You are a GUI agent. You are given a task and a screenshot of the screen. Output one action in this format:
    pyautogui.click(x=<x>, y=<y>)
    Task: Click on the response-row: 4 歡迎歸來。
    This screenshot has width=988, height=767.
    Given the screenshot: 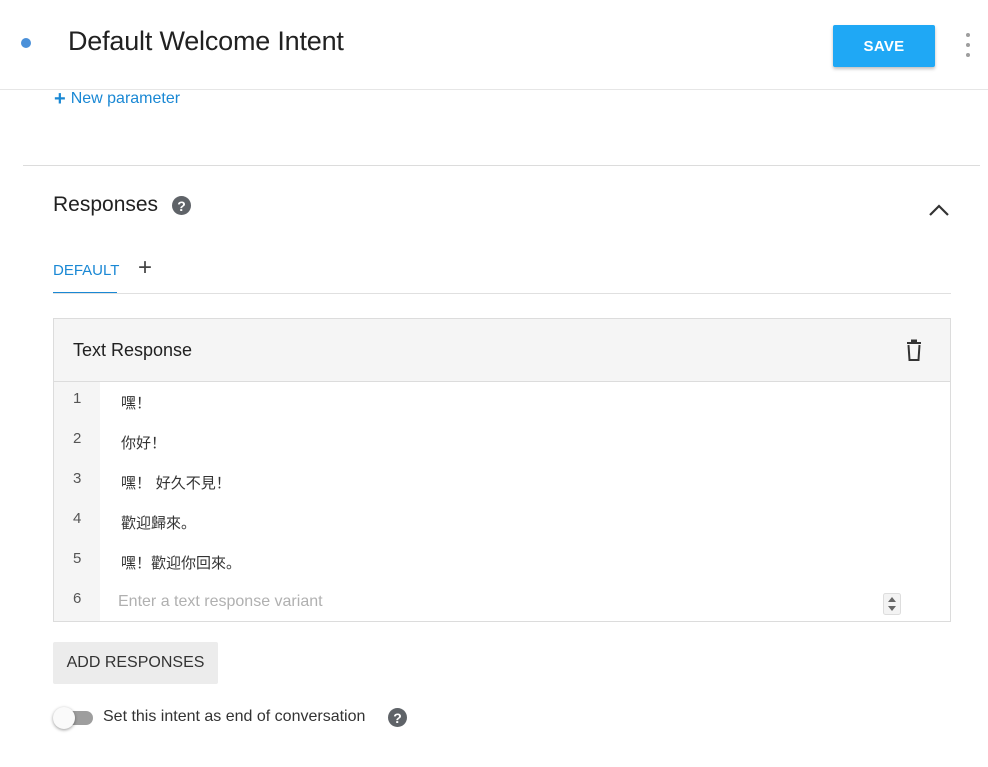 What is the action you would take?
    pyautogui.click(x=502, y=522)
    